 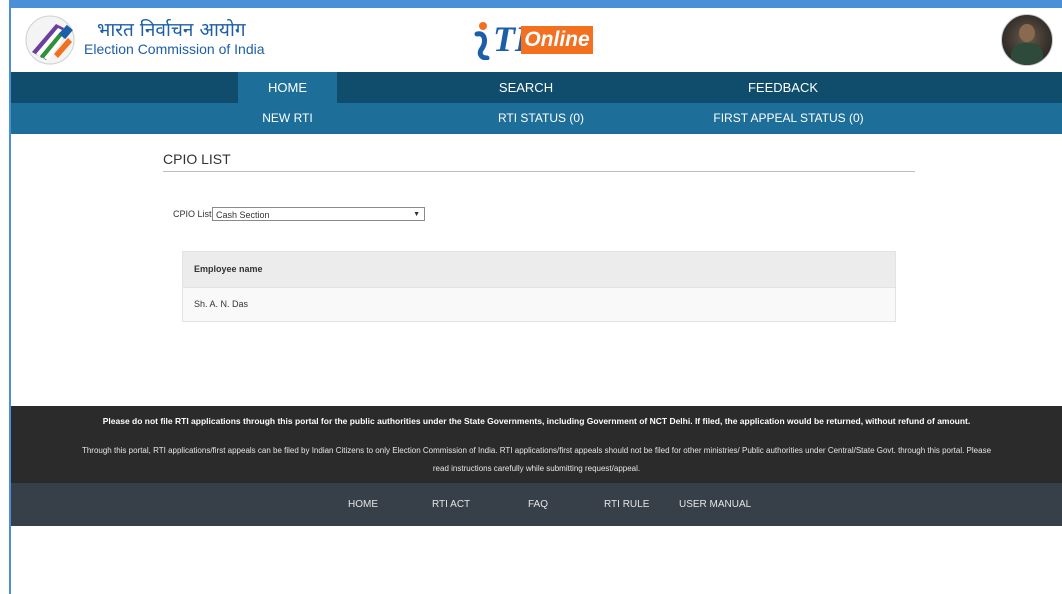 I want to click on eci-voting-hand-icon, so click(x=50, y=40).